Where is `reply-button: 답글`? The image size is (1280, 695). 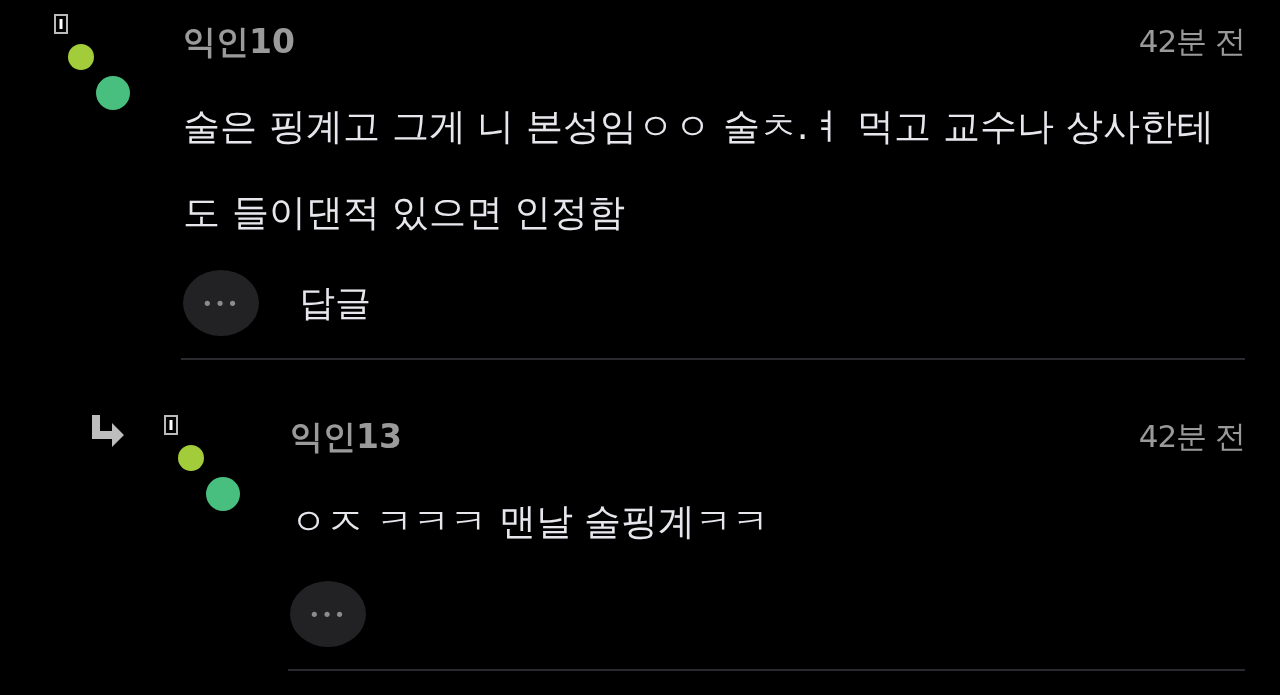 reply-button: 답글 is located at coordinates (335, 303).